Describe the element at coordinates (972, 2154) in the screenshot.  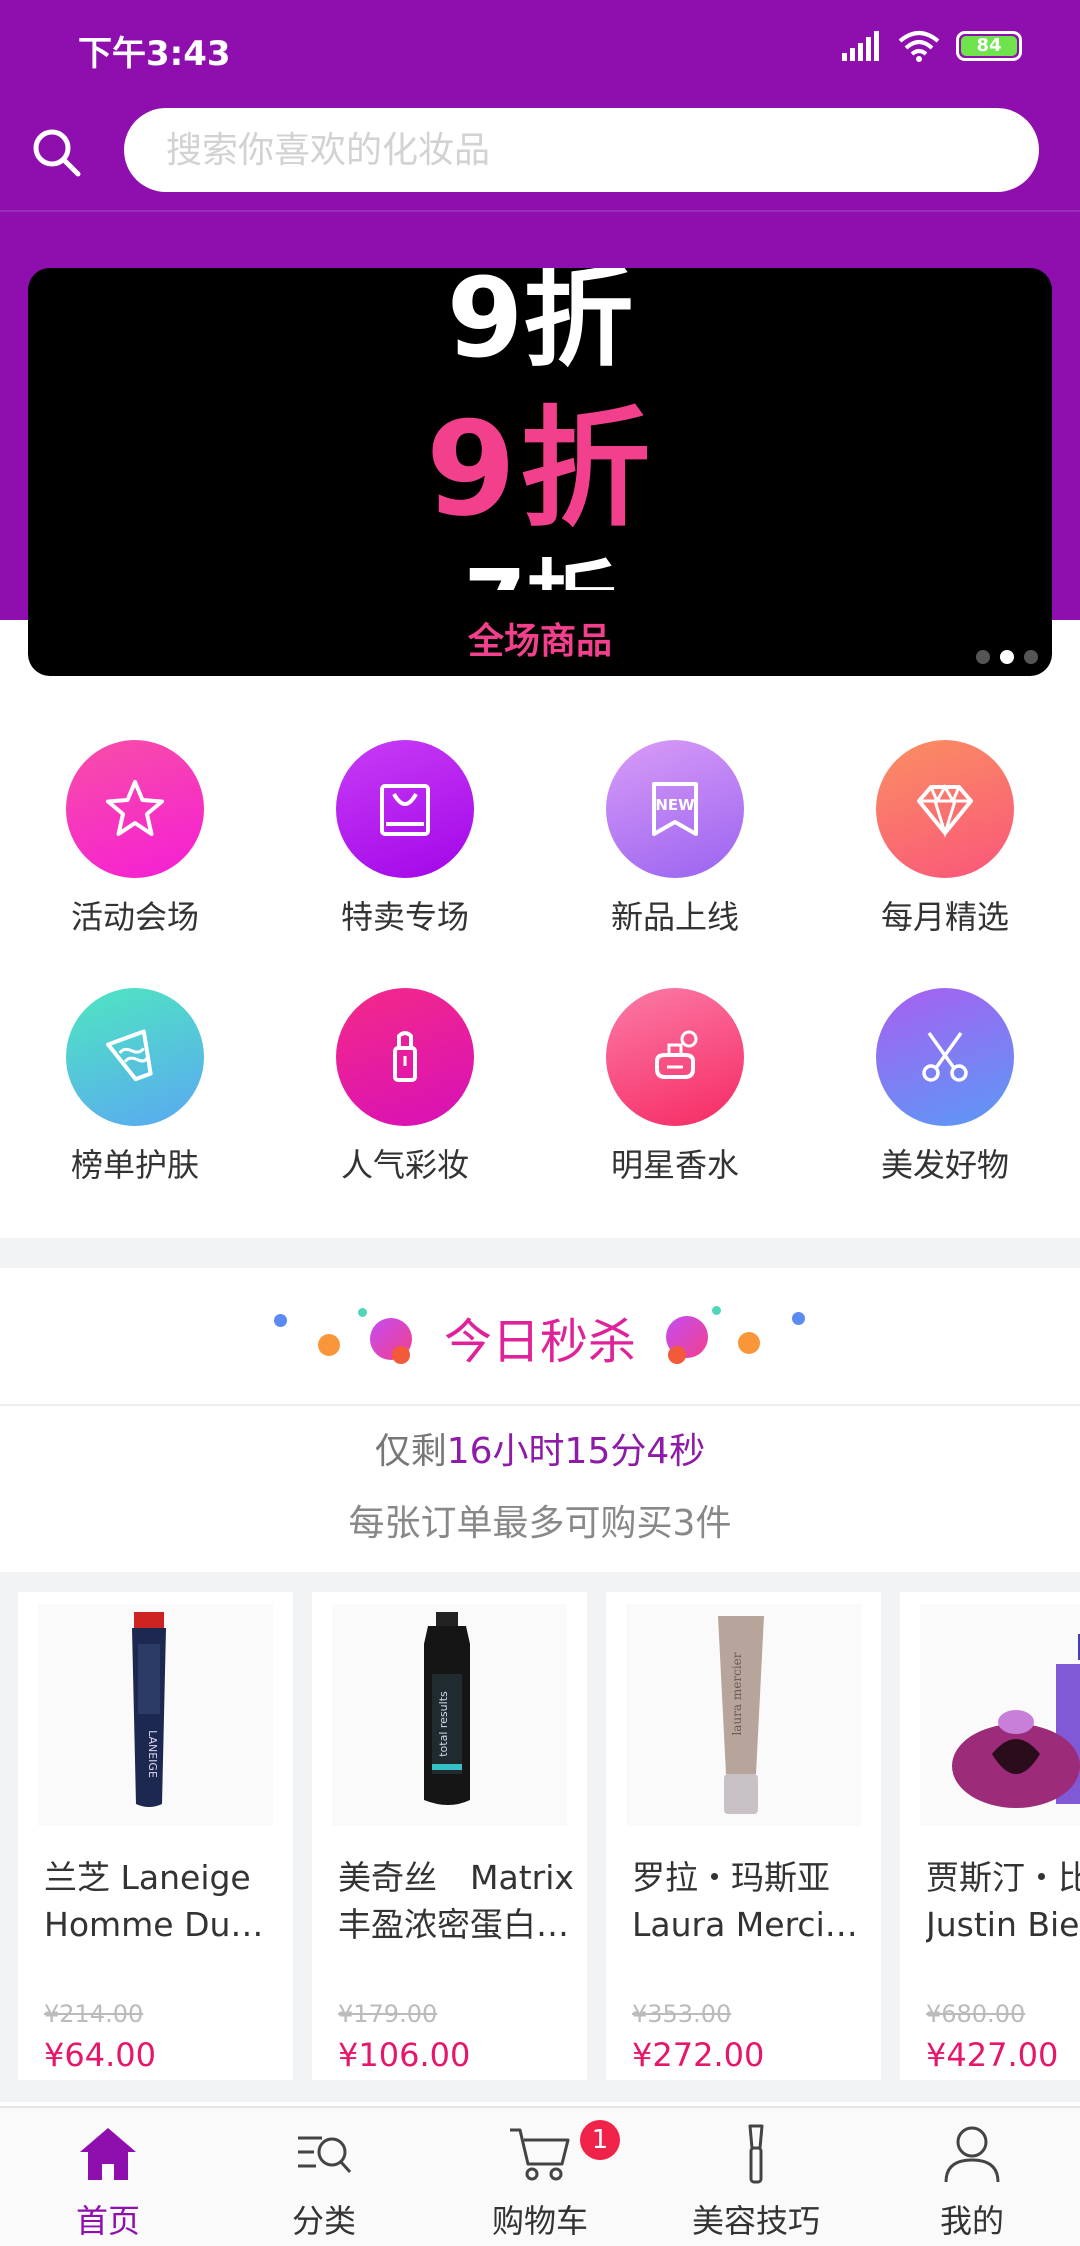
I see `user-icon` at that location.